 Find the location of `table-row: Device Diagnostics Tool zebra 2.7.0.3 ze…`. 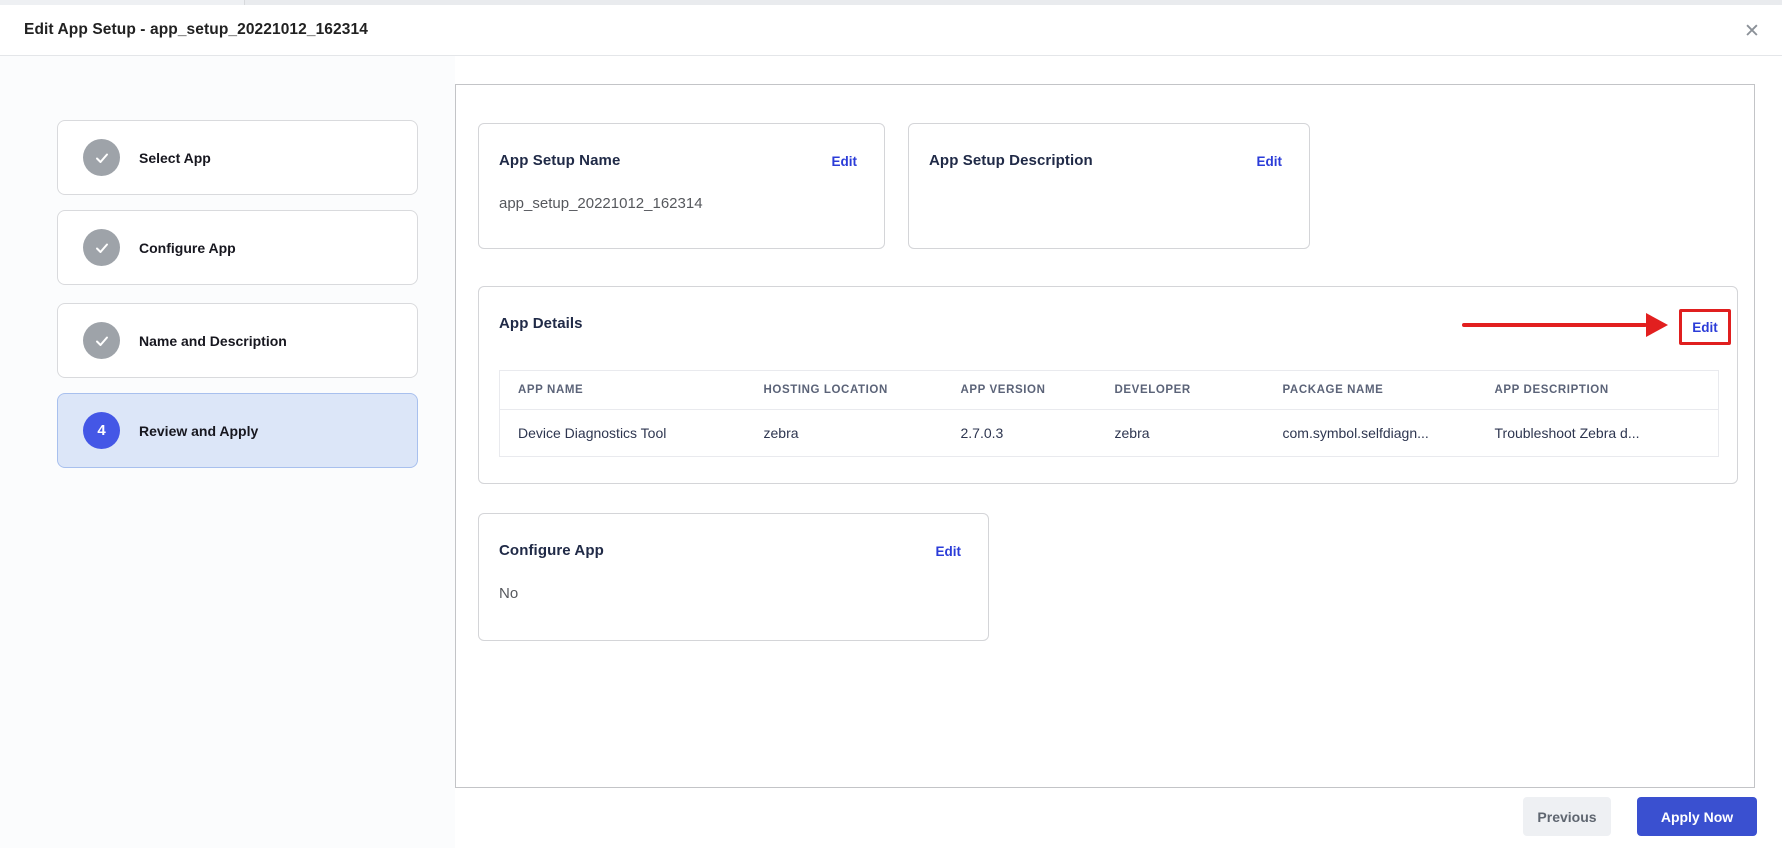

table-row: Device Diagnostics Tool zebra 2.7.0.3 ze… is located at coordinates (1109, 433).